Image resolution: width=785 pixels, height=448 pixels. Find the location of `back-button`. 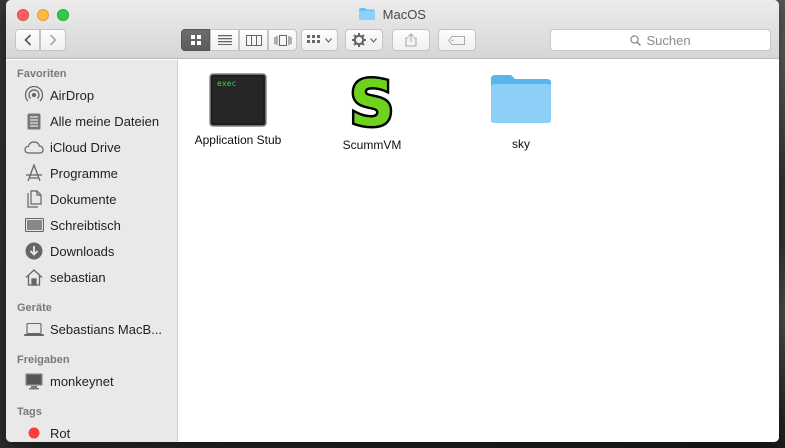

back-button is located at coordinates (27, 40).